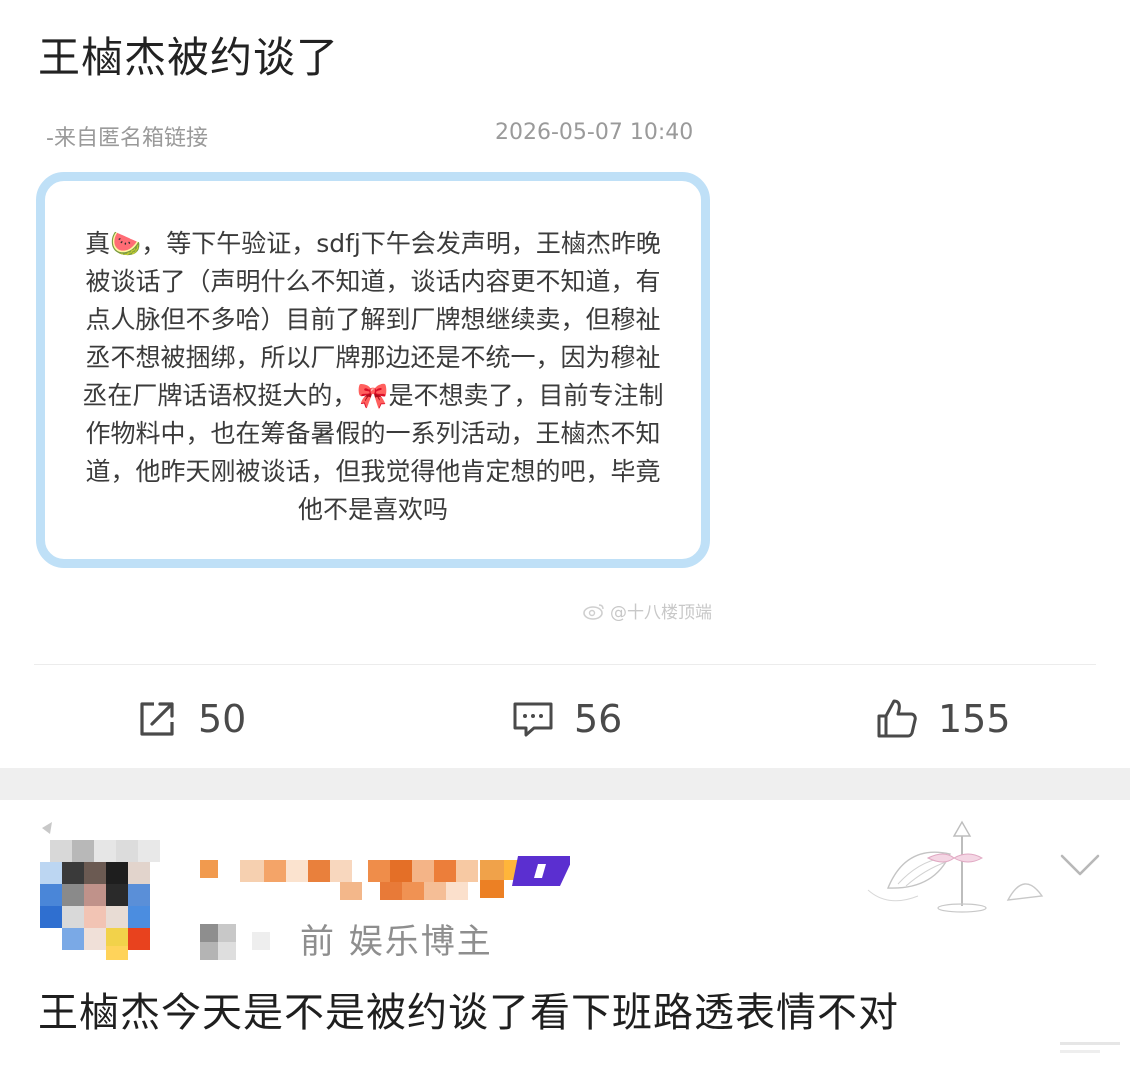  Describe the element at coordinates (566, 719) in the screenshot. I see `comment-button: 56` at that location.